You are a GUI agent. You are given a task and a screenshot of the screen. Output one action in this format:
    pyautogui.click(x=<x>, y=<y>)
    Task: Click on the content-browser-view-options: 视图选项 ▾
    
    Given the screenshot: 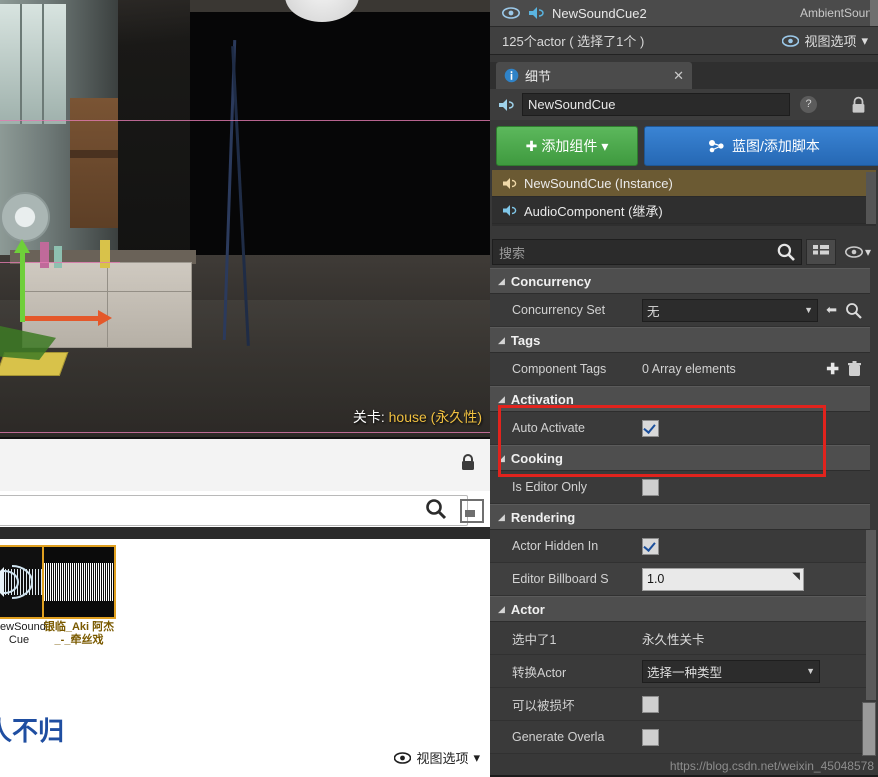 What is the action you would take?
    pyautogui.click(x=437, y=757)
    